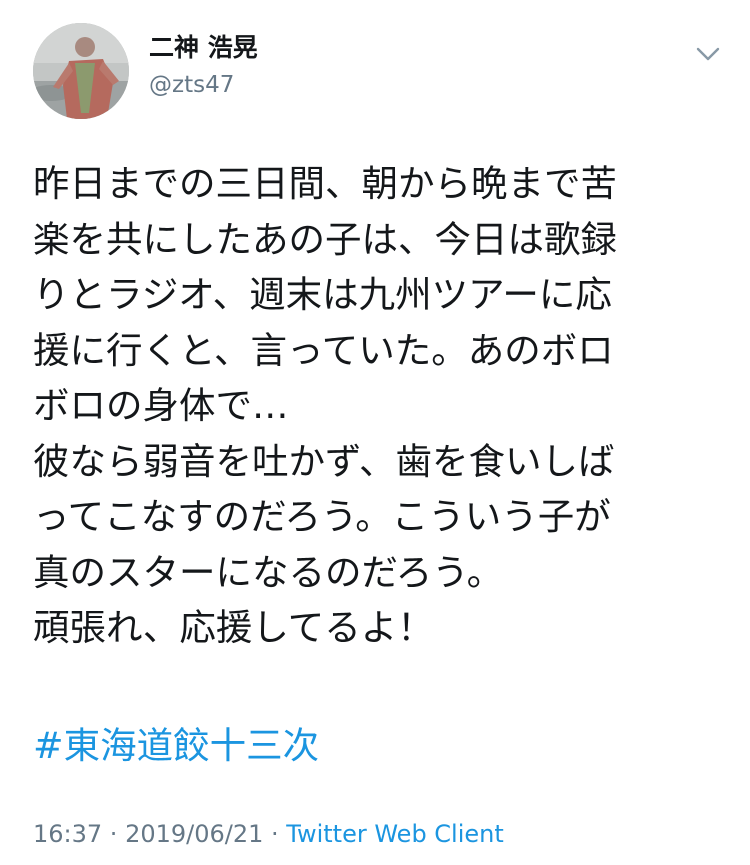  Describe the element at coordinates (322, 294) in the screenshot. I see `tweet-text-line: りとラジオ、週末は九州ツアーに応` at that location.